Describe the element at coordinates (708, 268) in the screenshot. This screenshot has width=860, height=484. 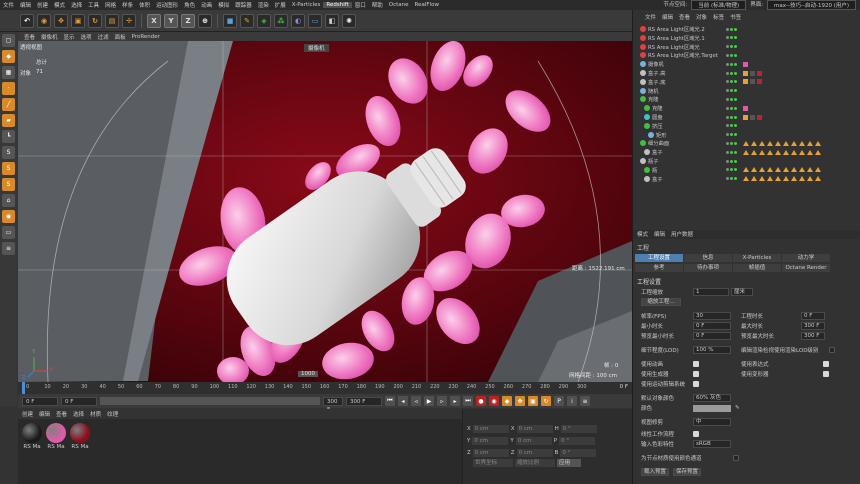
I see `attr-tab: 待办事项` at that location.